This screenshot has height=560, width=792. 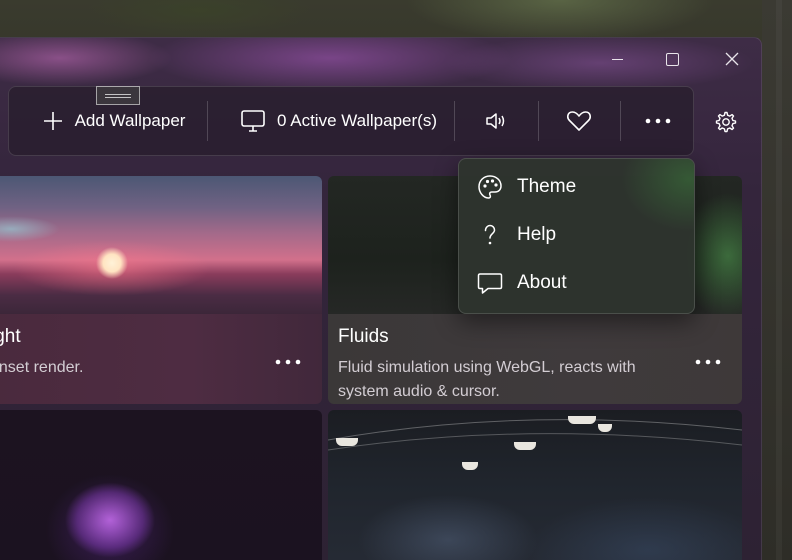 I want to click on minimize-icon, so click(x=617, y=59).